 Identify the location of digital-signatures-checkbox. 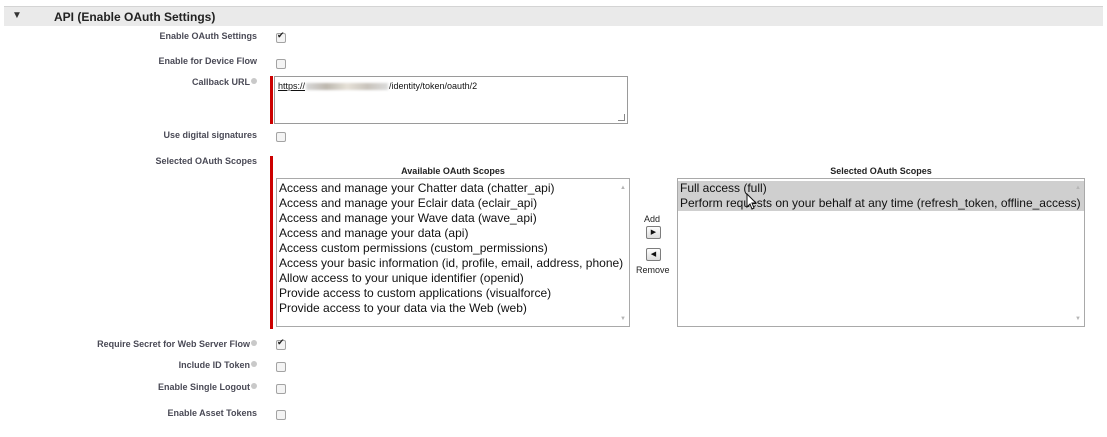
(281, 137).